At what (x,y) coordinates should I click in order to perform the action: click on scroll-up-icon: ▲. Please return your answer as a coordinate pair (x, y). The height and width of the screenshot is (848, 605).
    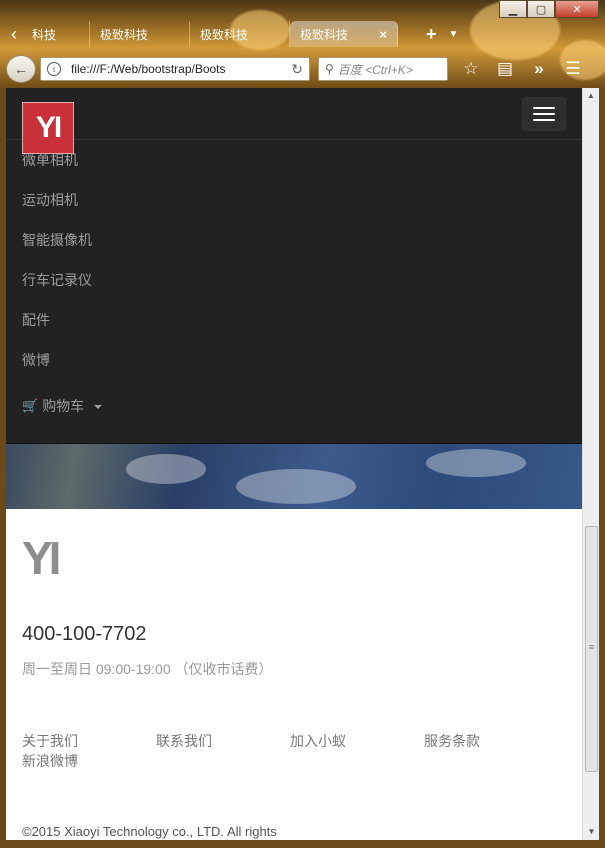
    Looking at the image, I should click on (591, 96).